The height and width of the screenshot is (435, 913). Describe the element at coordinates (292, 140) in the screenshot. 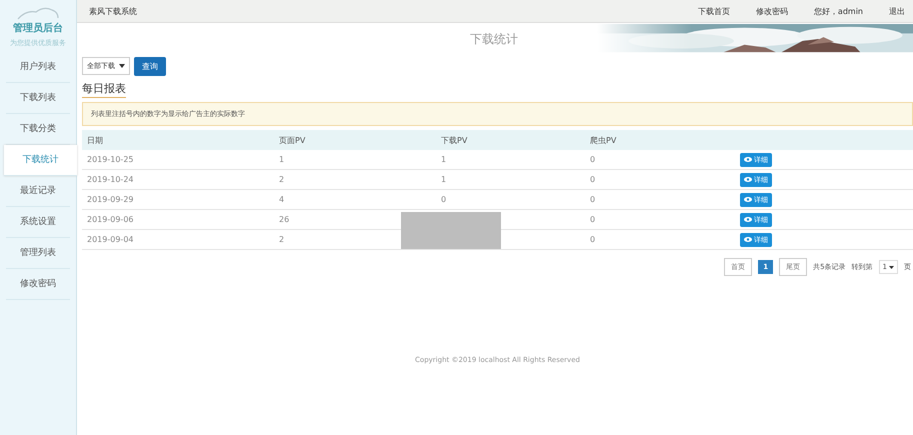

I see `column-header: 页面PV` at that location.